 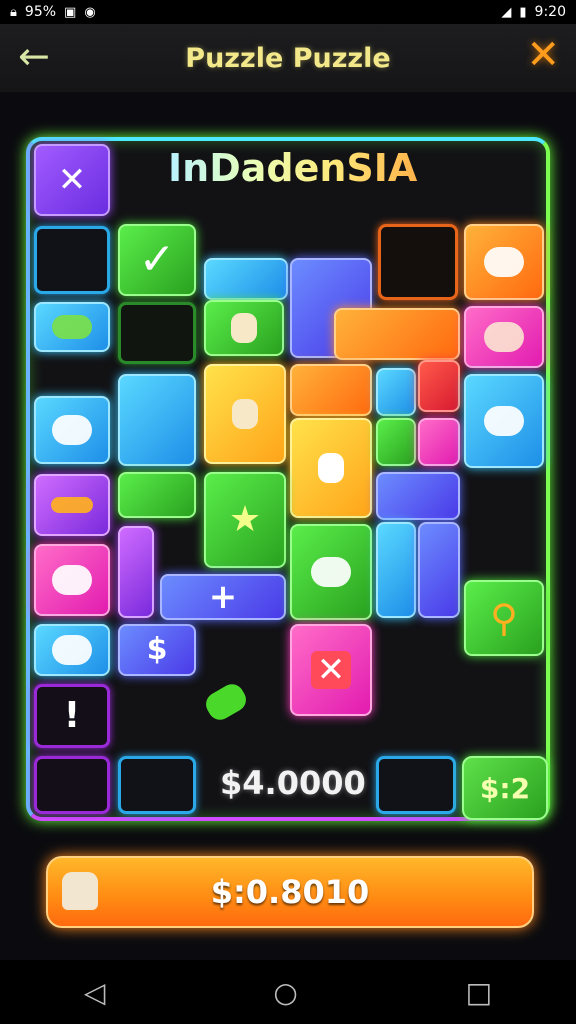 I want to click on star-icon: ★, so click(x=245, y=519).